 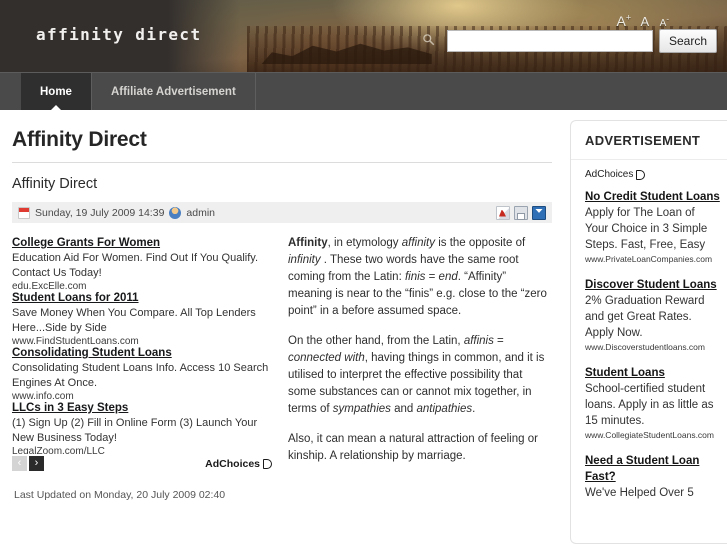 I want to click on sidebar-ad-title: No Credit Student Loans, so click(x=656, y=197).